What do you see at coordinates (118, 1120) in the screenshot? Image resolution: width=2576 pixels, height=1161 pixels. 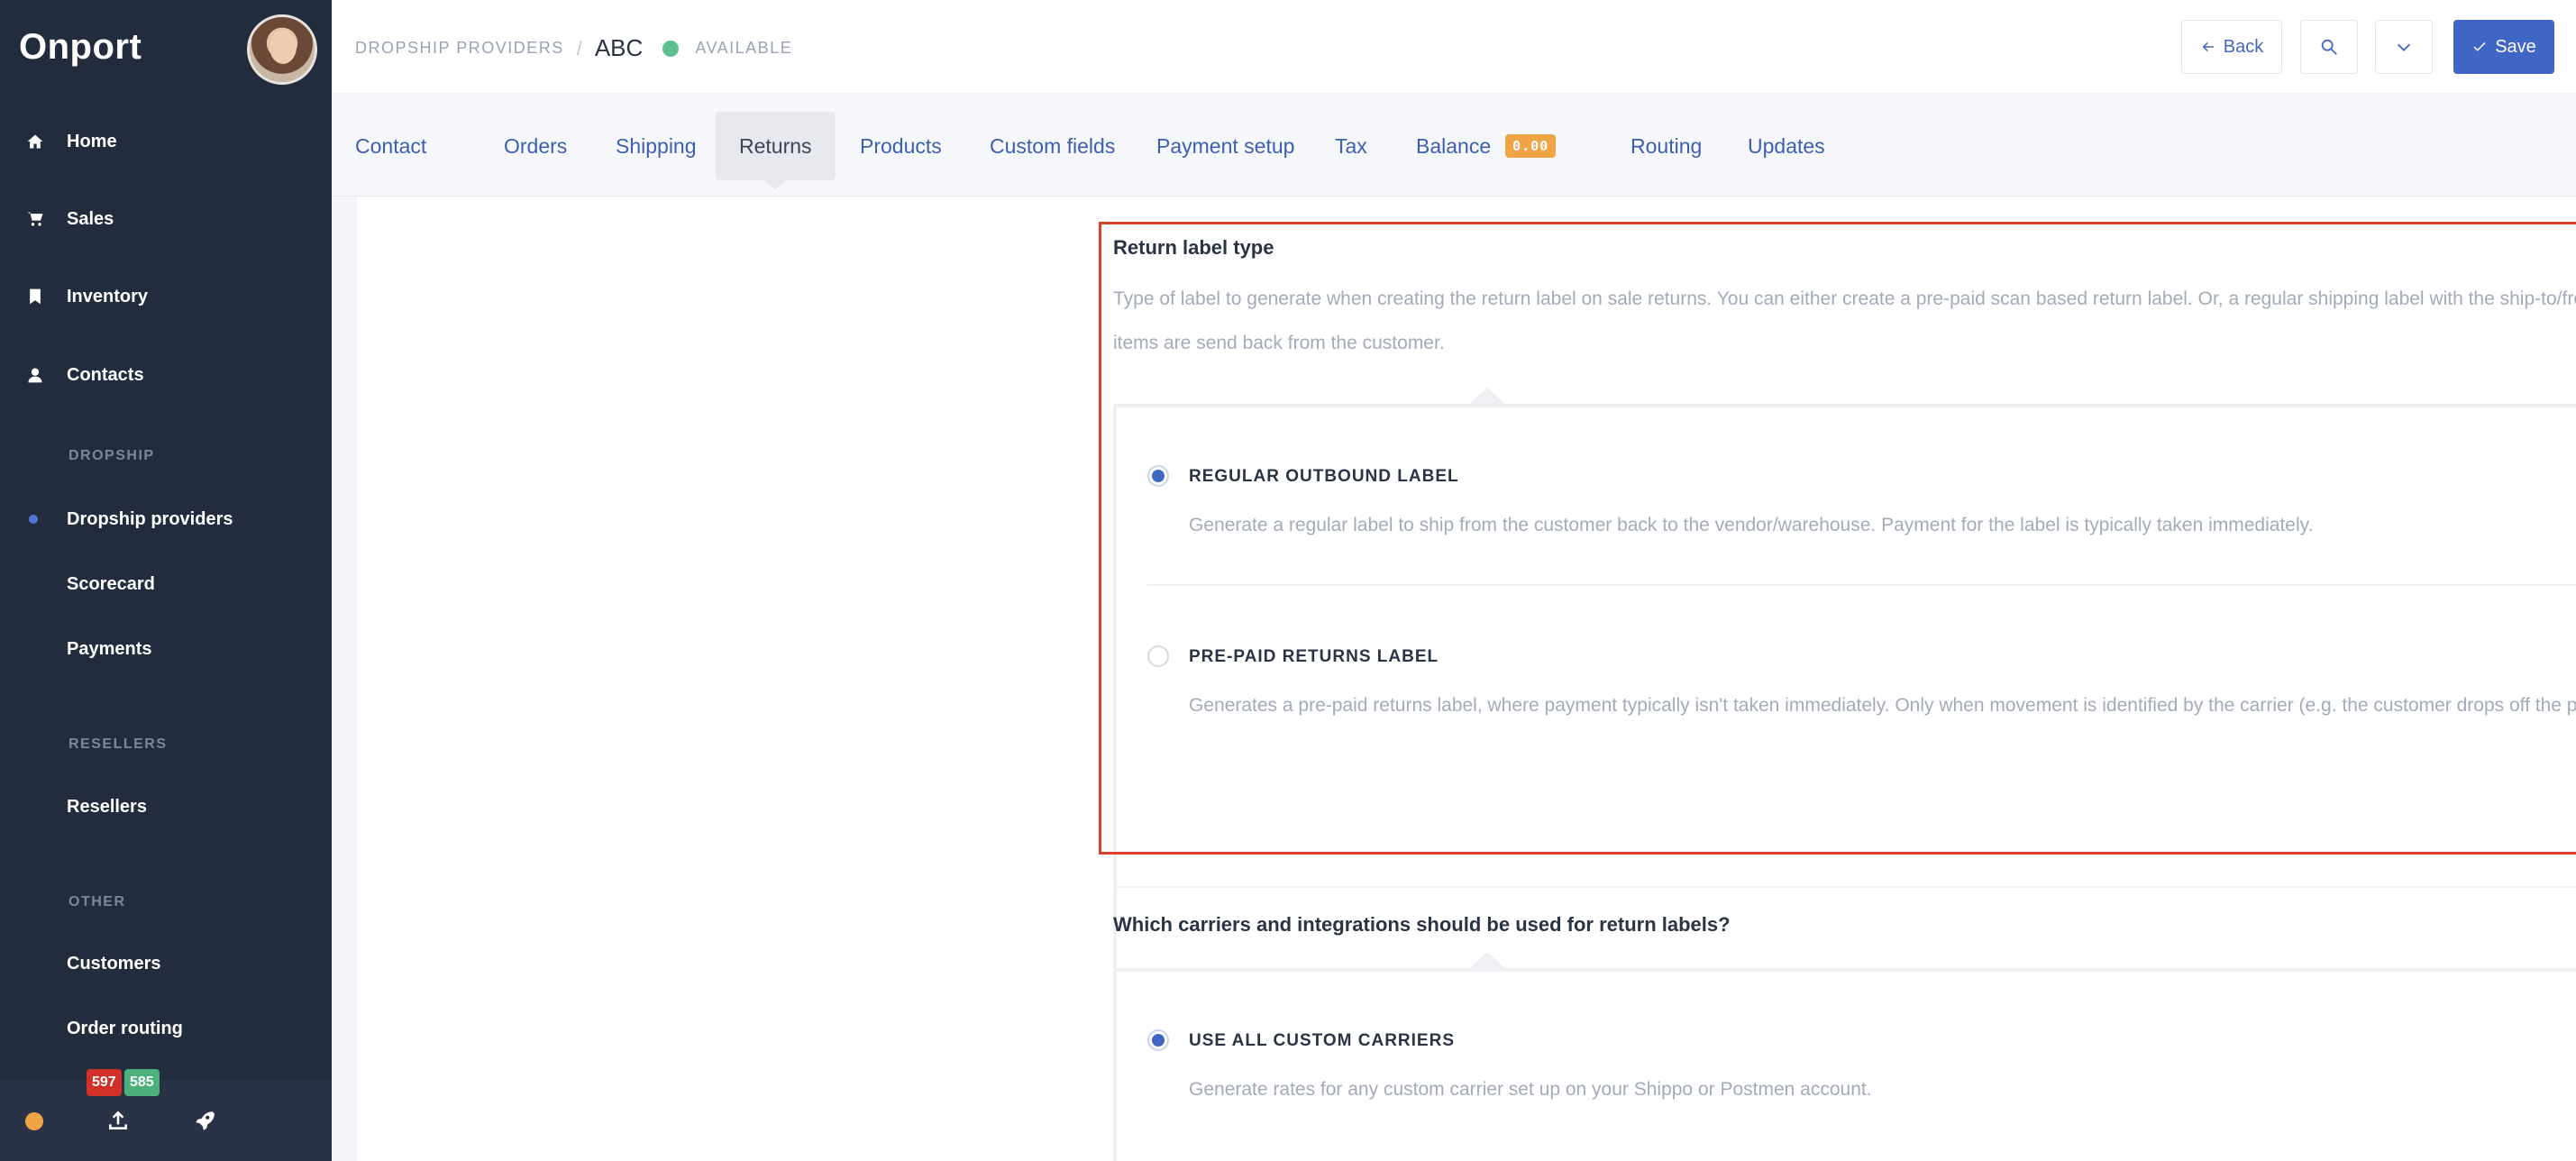 I see `upload-icon` at bounding box center [118, 1120].